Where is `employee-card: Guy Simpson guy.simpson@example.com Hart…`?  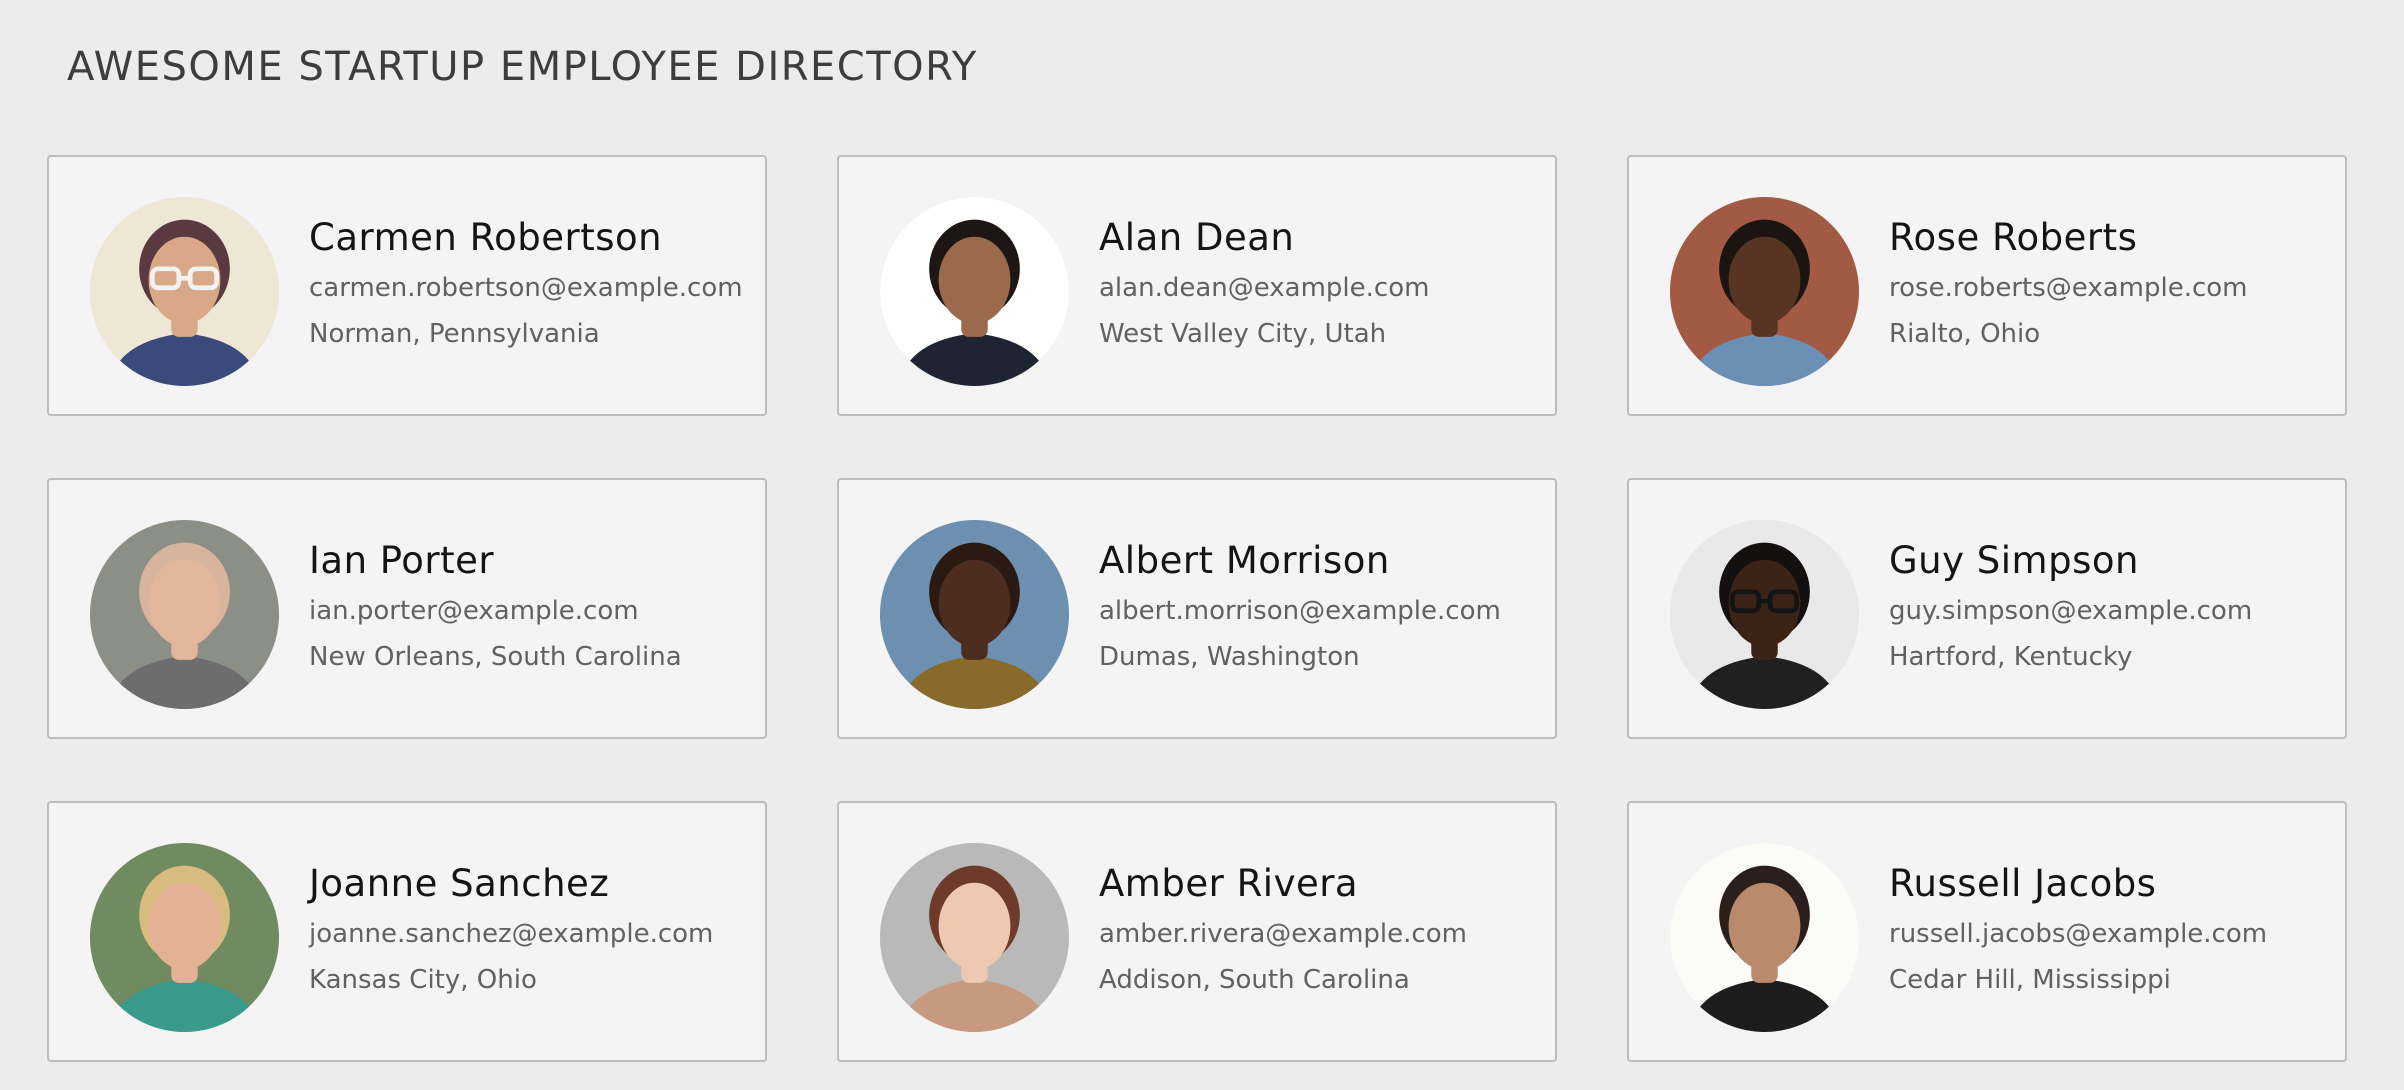 employee-card: Guy Simpson guy.simpson@example.com Hart… is located at coordinates (1987, 608).